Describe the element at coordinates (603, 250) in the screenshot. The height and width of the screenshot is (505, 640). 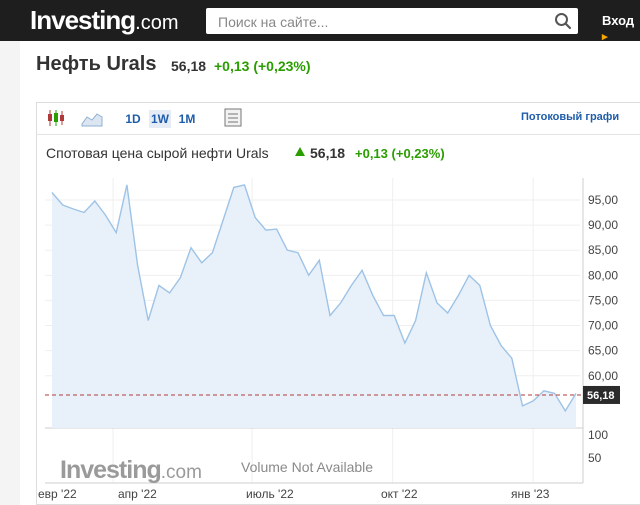
I see `y-tick-label: 85,00` at that location.